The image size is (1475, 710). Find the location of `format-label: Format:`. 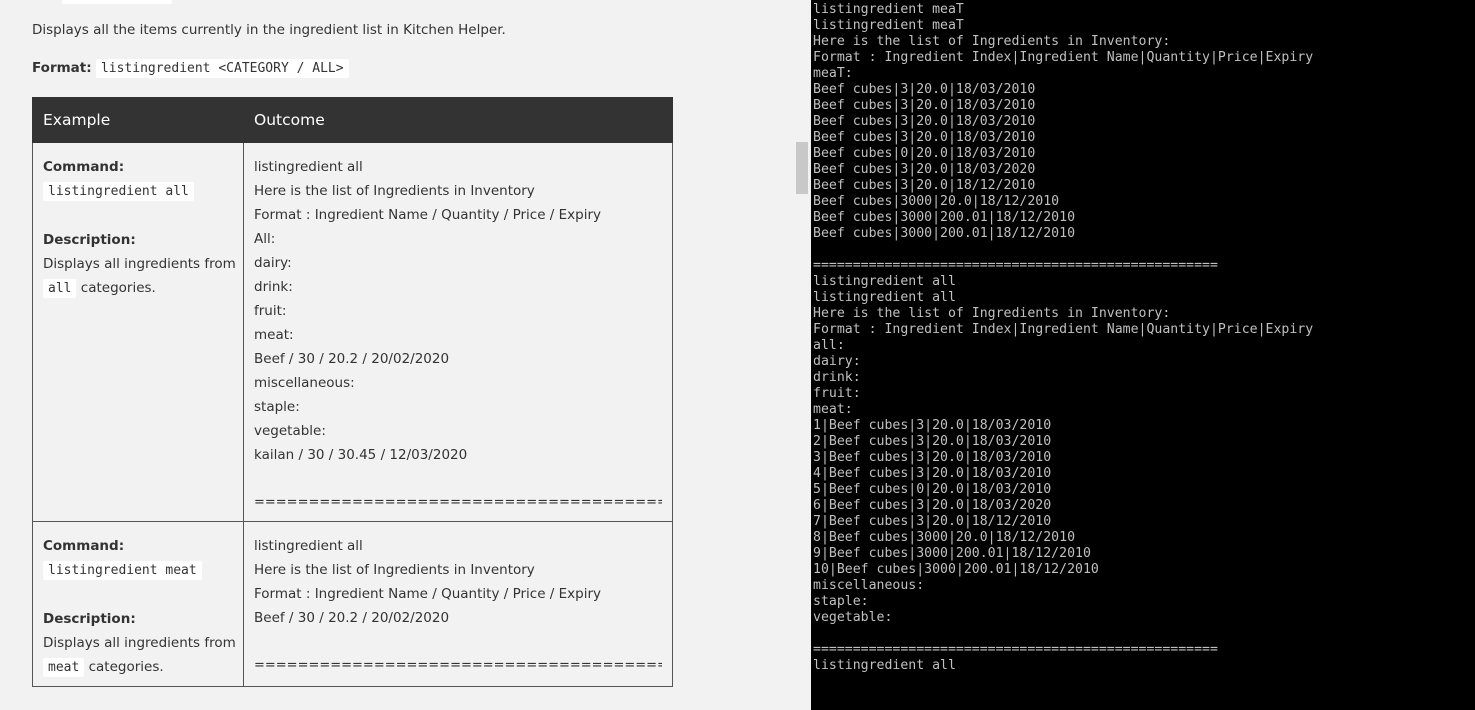

format-label: Format: is located at coordinates (62, 68).